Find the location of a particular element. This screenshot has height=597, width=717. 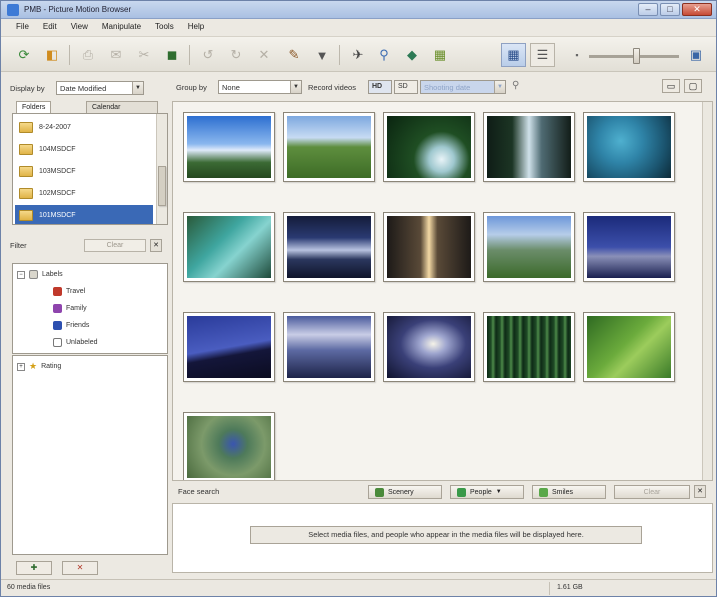

thumbnail-field is located at coordinates (329, 147).